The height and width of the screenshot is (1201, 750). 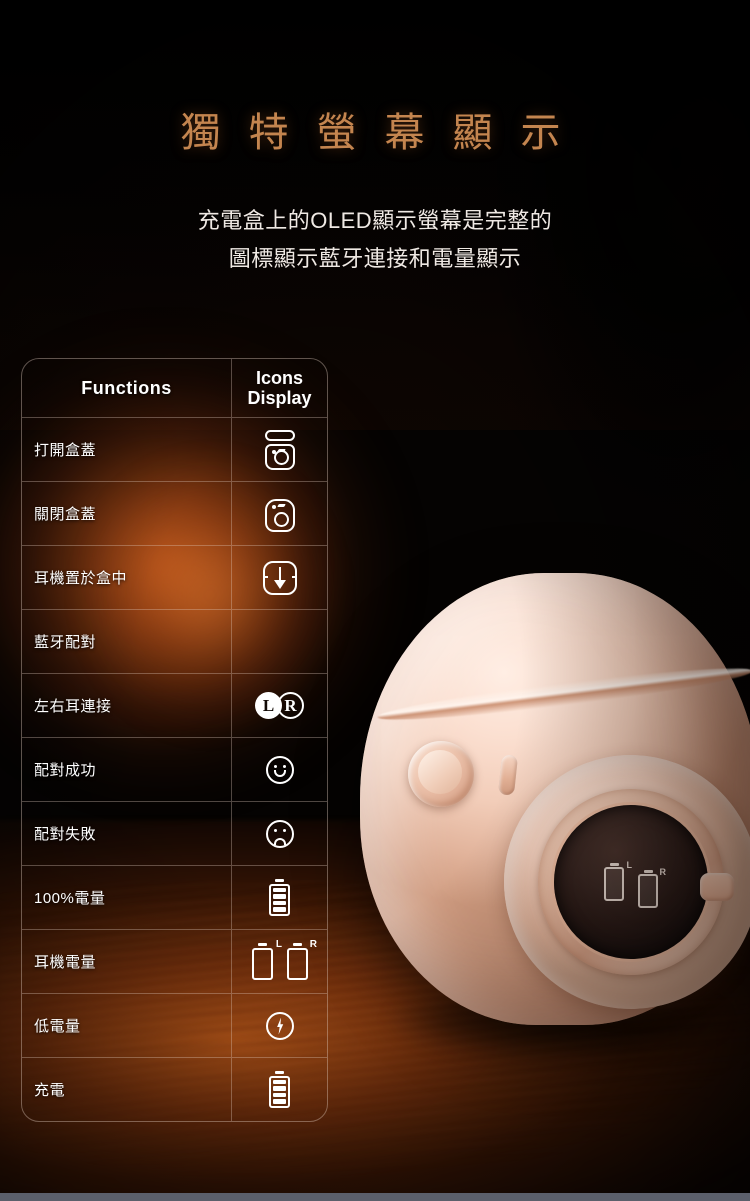 I want to click on bottom-chrome-strip, so click(x=375, y=1197).